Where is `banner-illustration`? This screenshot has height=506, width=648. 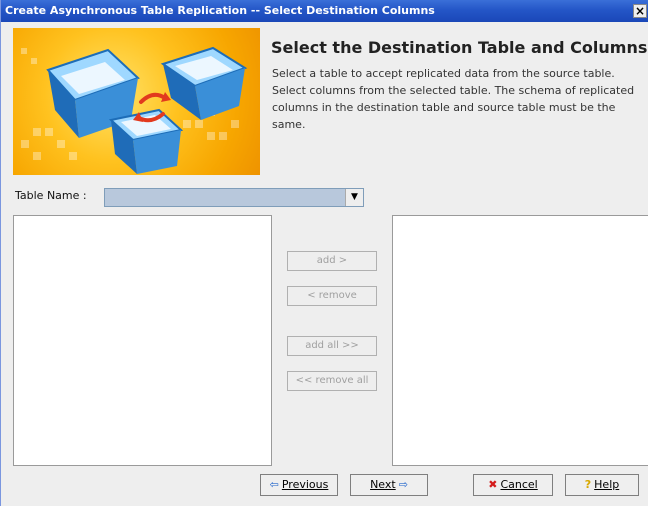
banner-illustration is located at coordinates (136, 101).